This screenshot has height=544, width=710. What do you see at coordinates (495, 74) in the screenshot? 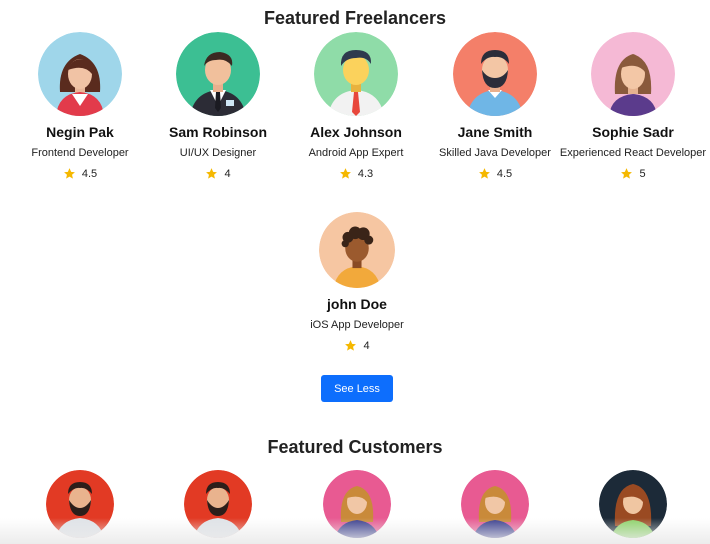
I see `bearded-man-avatar-icon` at bounding box center [495, 74].